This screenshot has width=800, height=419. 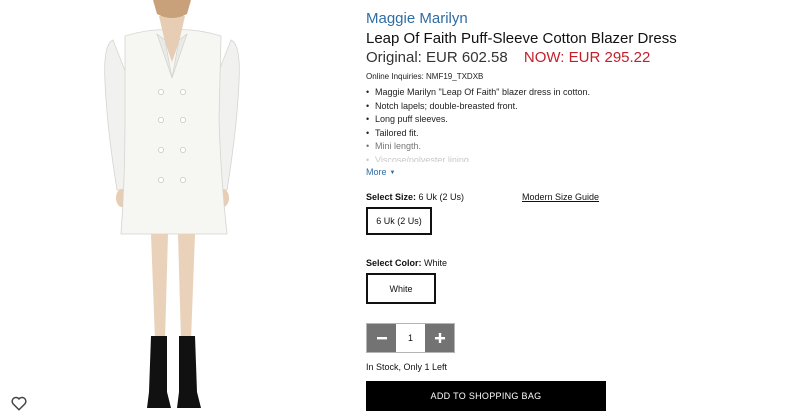 What do you see at coordinates (478, 147) in the screenshot?
I see `list-item: Mini length.` at bounding box center [478, 147].